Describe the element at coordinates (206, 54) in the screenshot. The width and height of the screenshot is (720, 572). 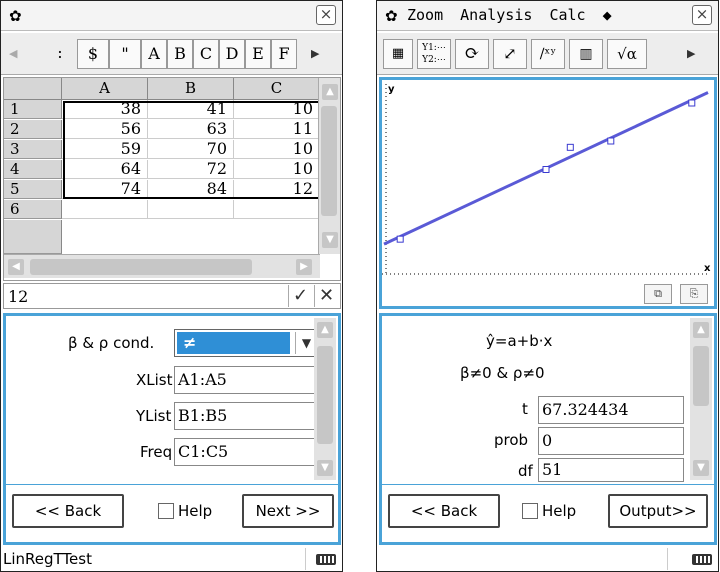
I see `col-c-button: C` at that location.